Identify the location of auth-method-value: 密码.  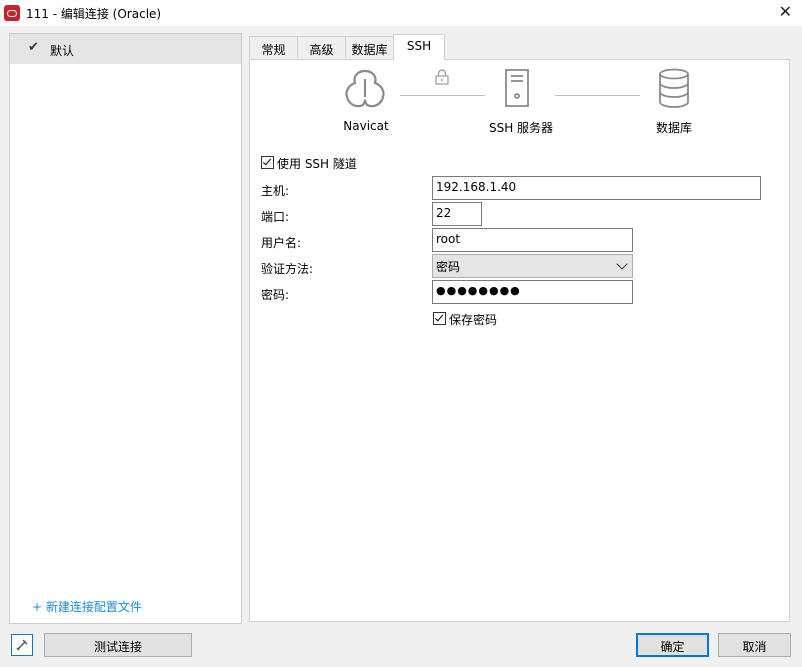
(448, 267).